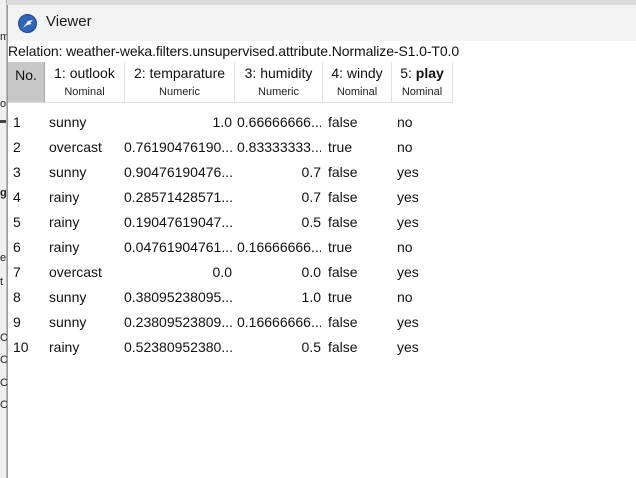 The image size is (636, 478). I want to click on cell-no: 7, so click(28, 272).